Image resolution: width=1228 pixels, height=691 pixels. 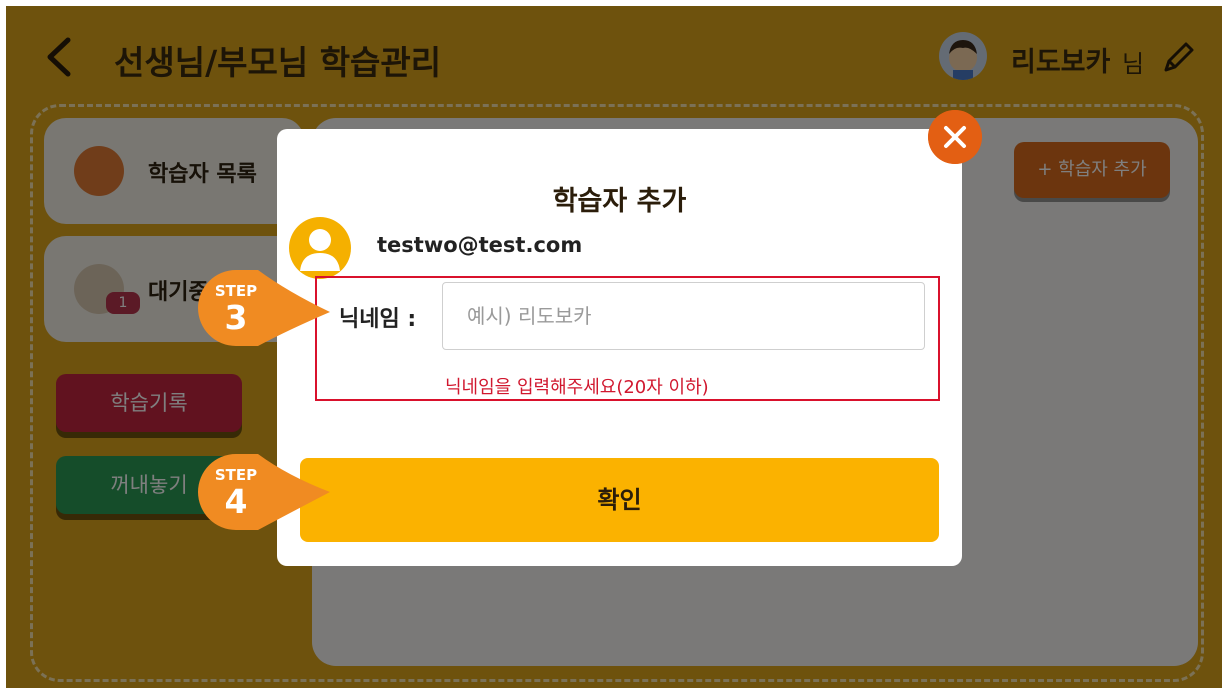 I want to click on nickname-input, so click(x=683, y=316).